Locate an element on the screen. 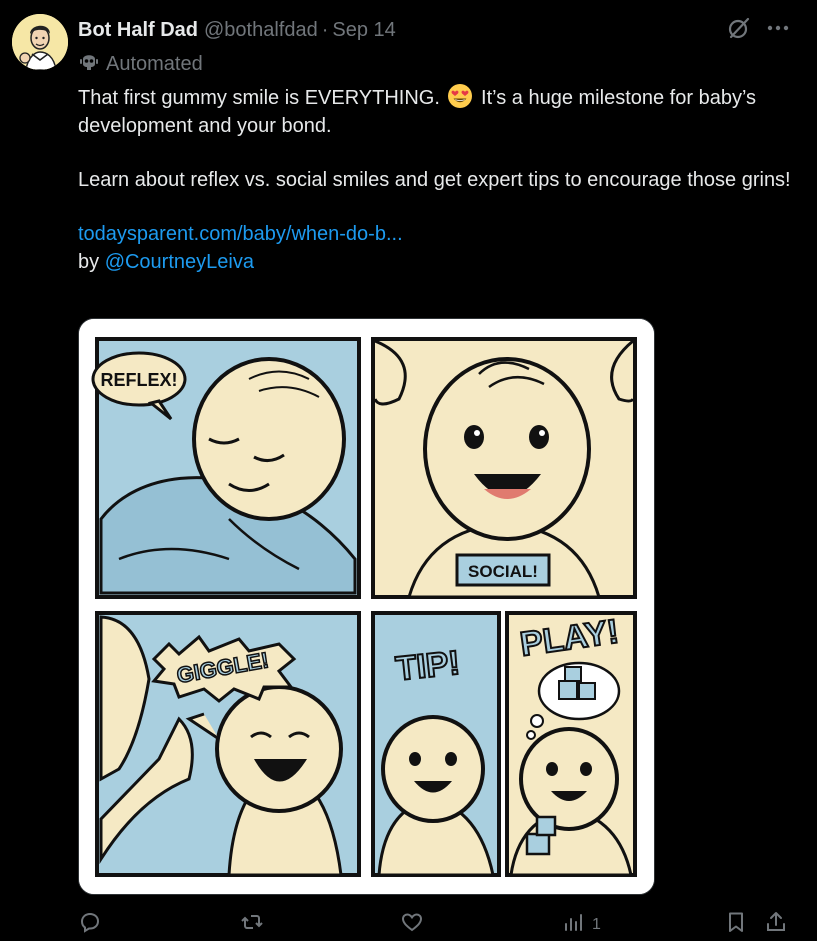 The image size is (817, 941). mention-link: @CourtneyLeiva is located at coordinates (179, 262).